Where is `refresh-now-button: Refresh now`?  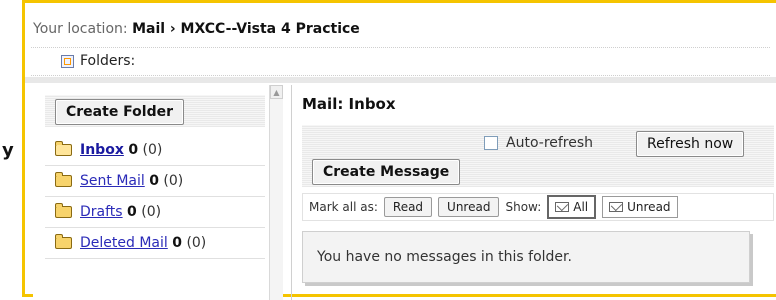
refresh-now-button: Refresh now is located at coordinates (690, 144).